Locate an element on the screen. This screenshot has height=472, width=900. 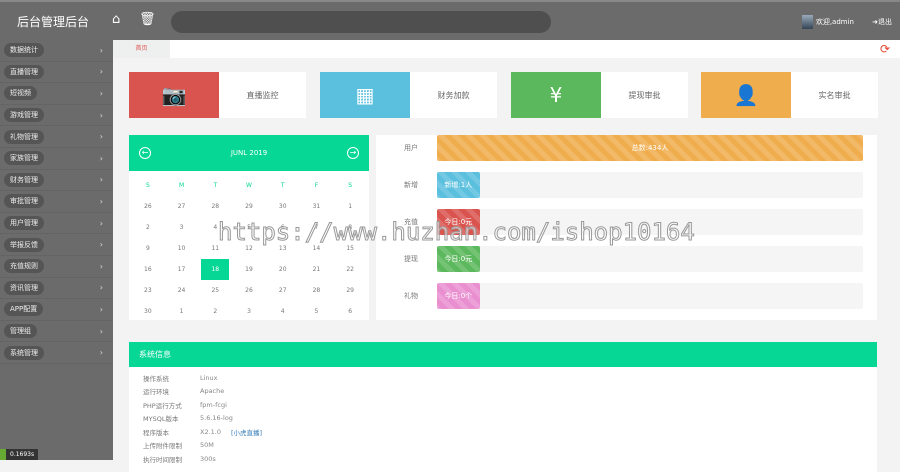
info-key: 上传附件限制 is located at coordinates (162, 446).